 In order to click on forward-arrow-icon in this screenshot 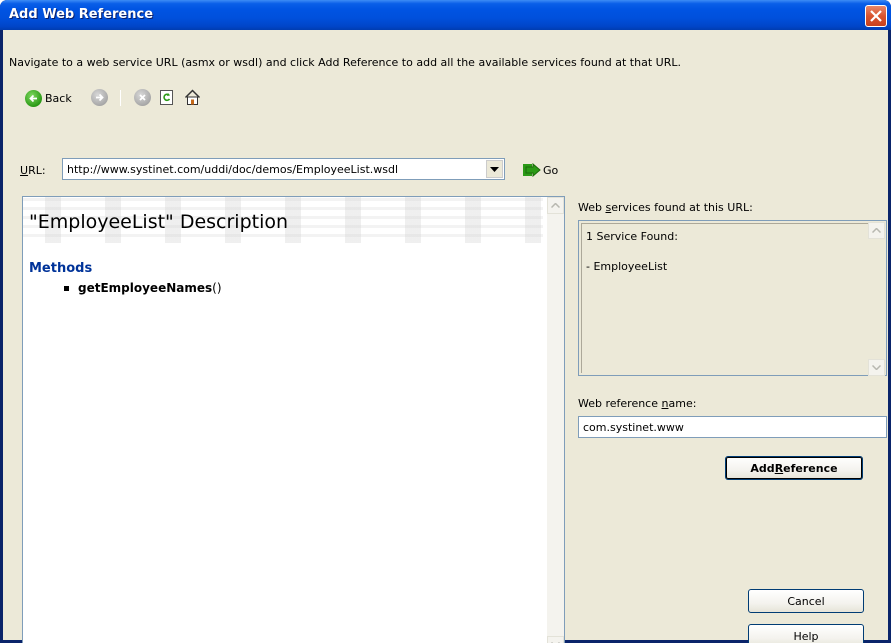, I will do `click(99, 97)`.